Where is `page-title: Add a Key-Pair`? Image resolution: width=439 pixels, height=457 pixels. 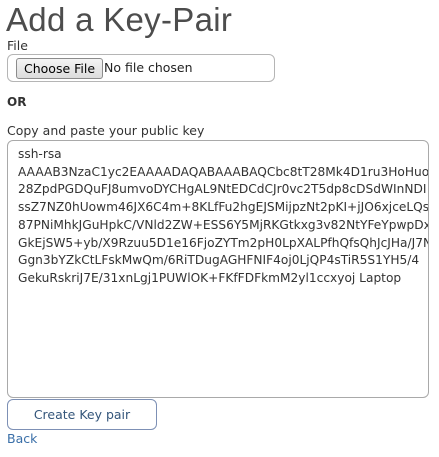
page-title: Add a Key-Pair is located at coordinates (119, 19).